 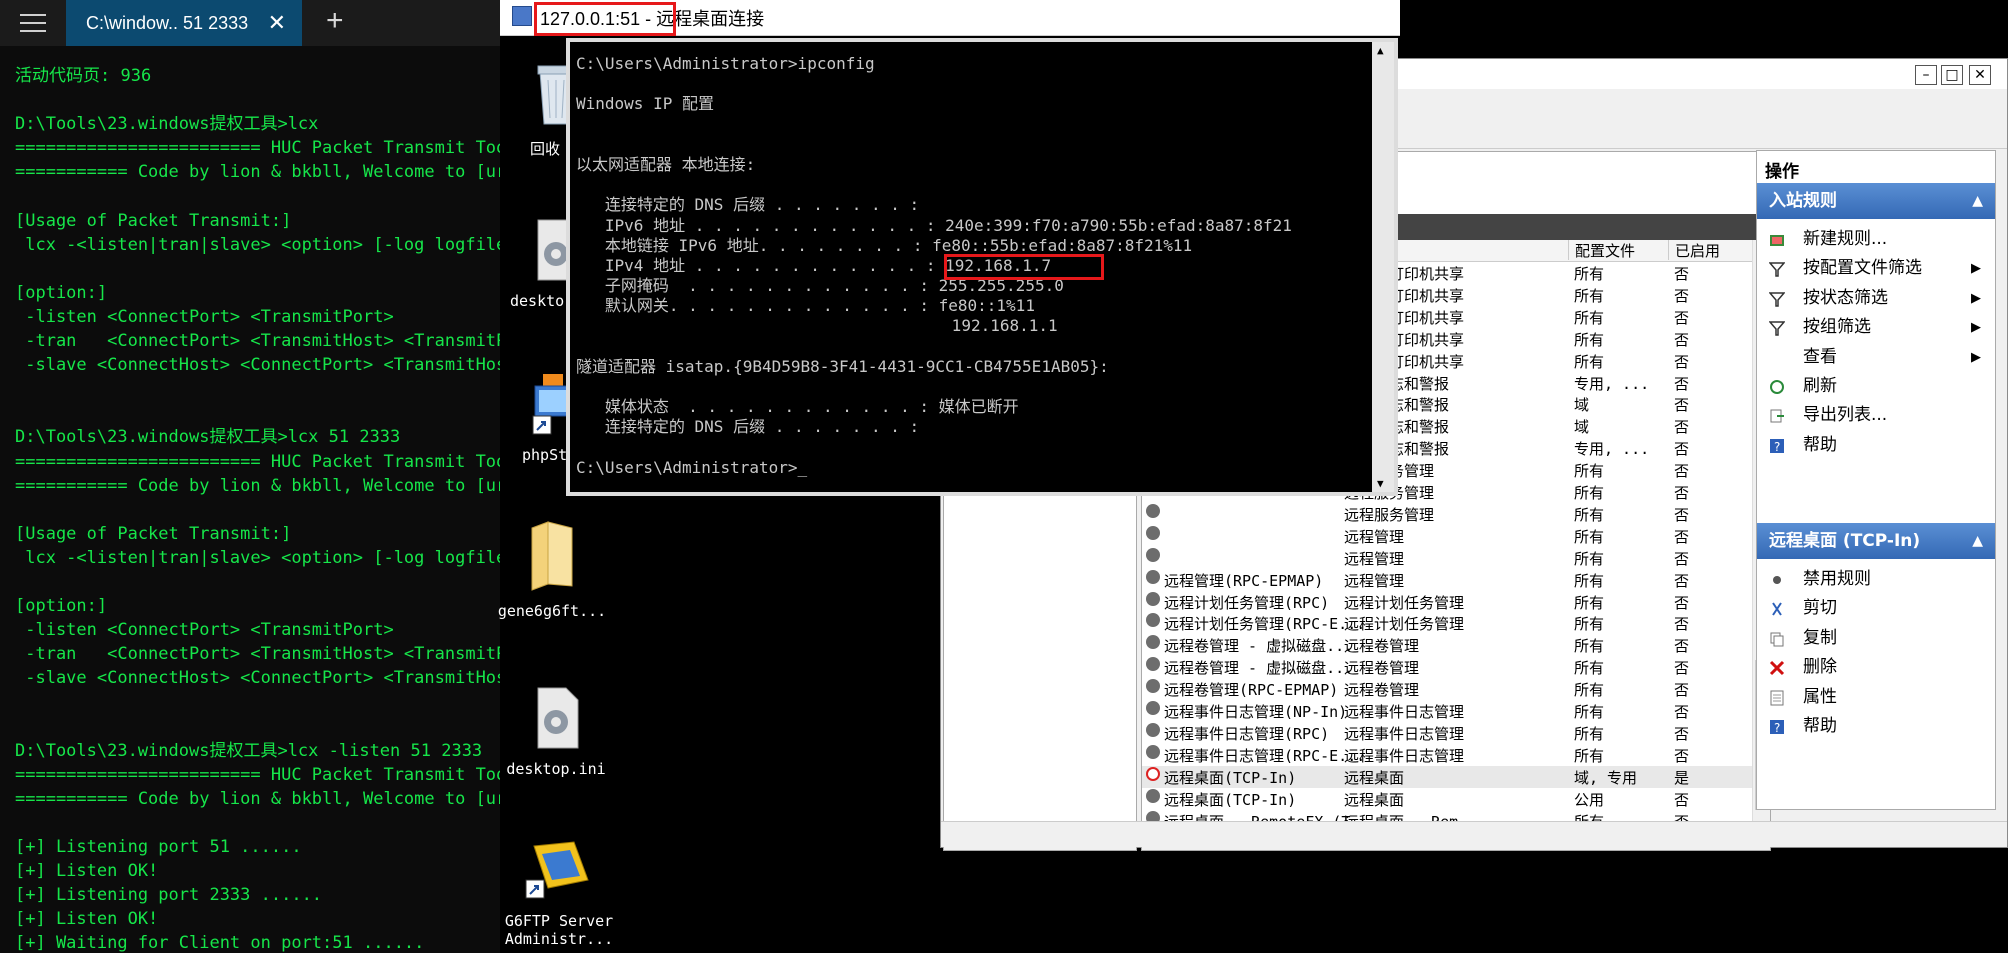 I want to click on disable-icon, so click(x=1777, y=580).